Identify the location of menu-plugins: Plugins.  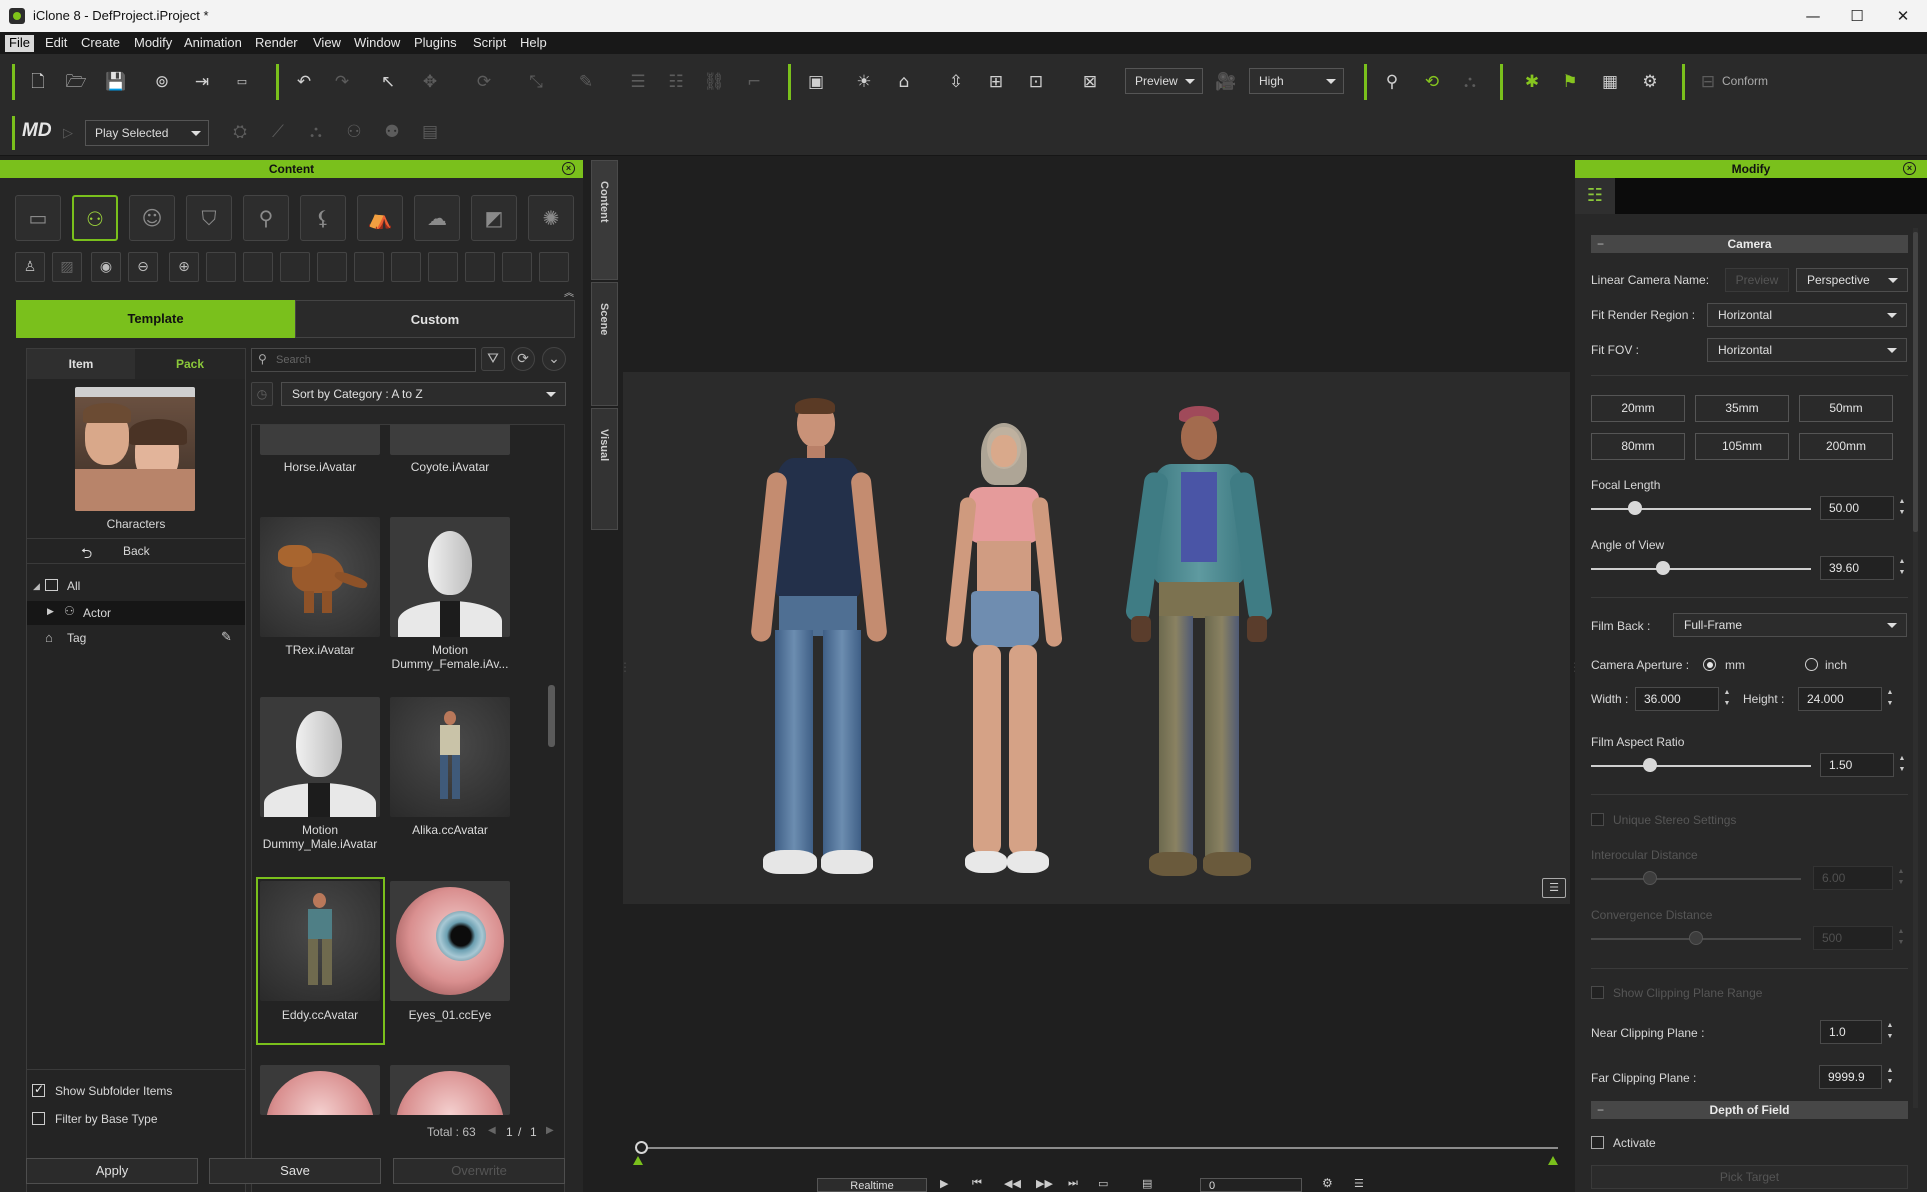
(435, 43).